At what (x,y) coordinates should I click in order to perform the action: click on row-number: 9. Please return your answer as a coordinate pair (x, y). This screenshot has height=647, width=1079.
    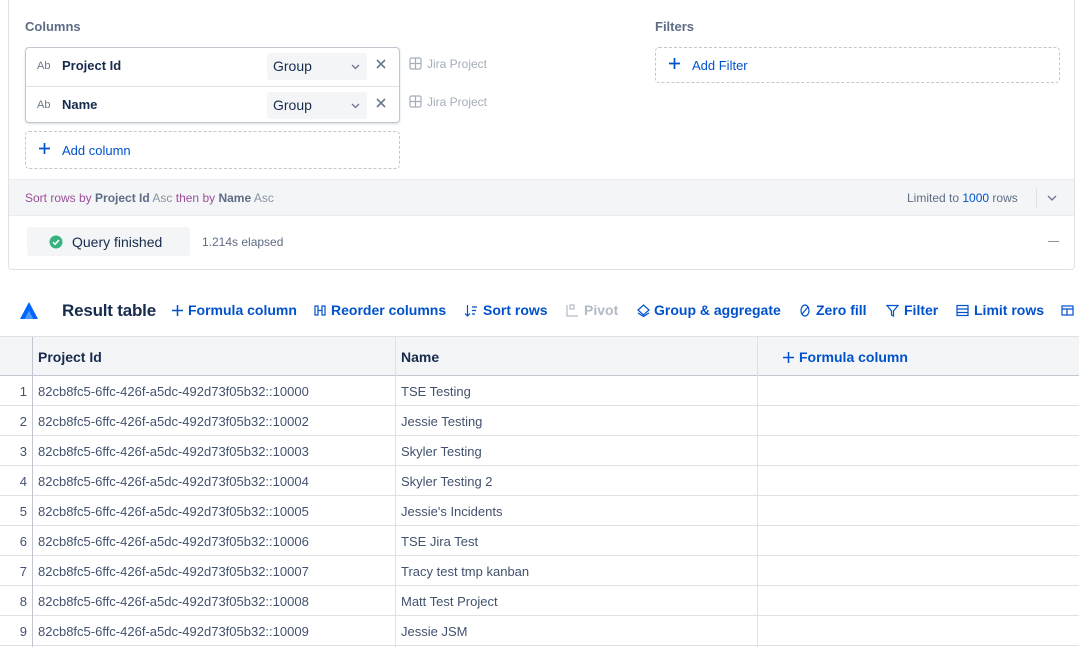
    Looking at the image, I should click on (23, 631).